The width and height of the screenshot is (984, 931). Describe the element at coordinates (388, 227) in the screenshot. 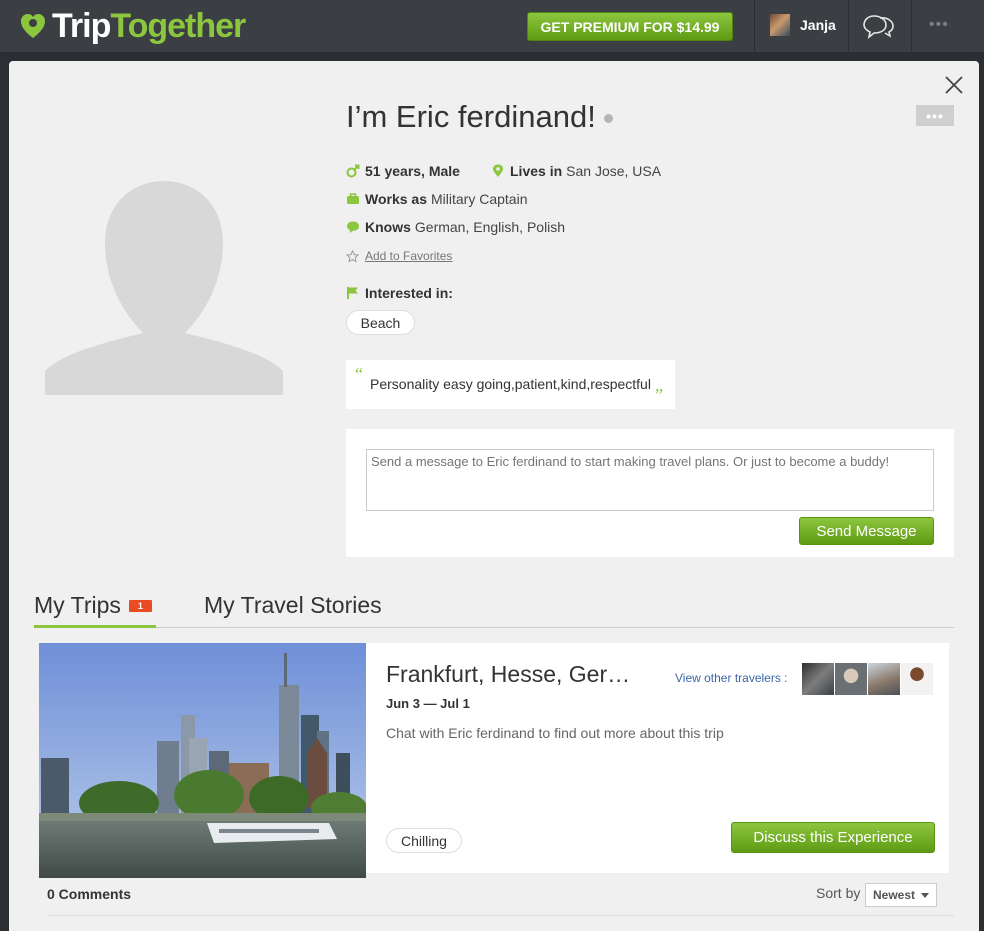

I see `knows-label: Knows` at that location.